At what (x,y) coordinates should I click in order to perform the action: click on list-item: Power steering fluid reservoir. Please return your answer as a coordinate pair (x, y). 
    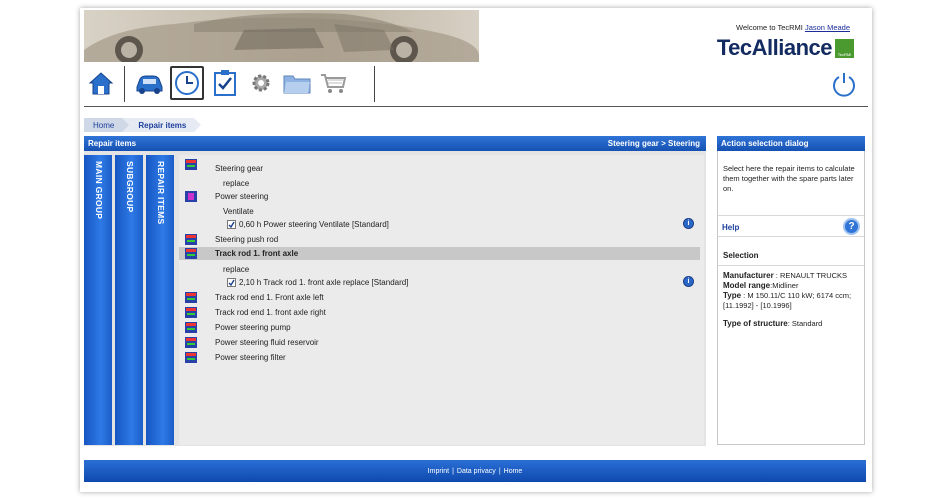
    Looking at the image, I should click on (439, 342).